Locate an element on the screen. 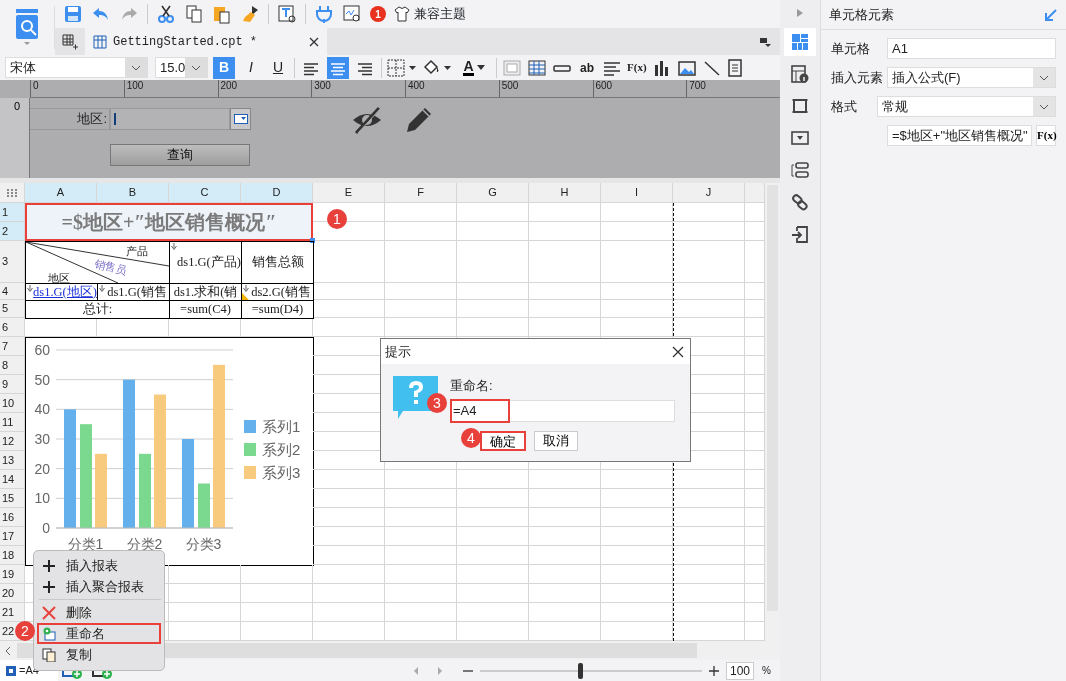  column-header: G is located at coordinates (493, 193).